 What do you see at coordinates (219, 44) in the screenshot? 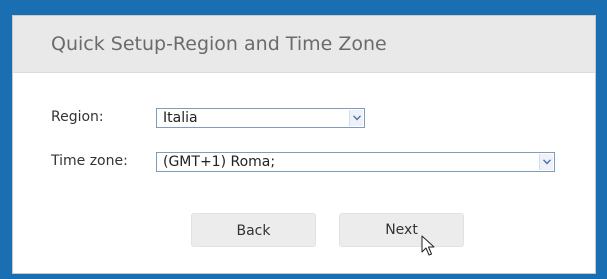
I see `dialog-title: Quick Setup-Region and Time Zone` at bounding box center [219, 44].